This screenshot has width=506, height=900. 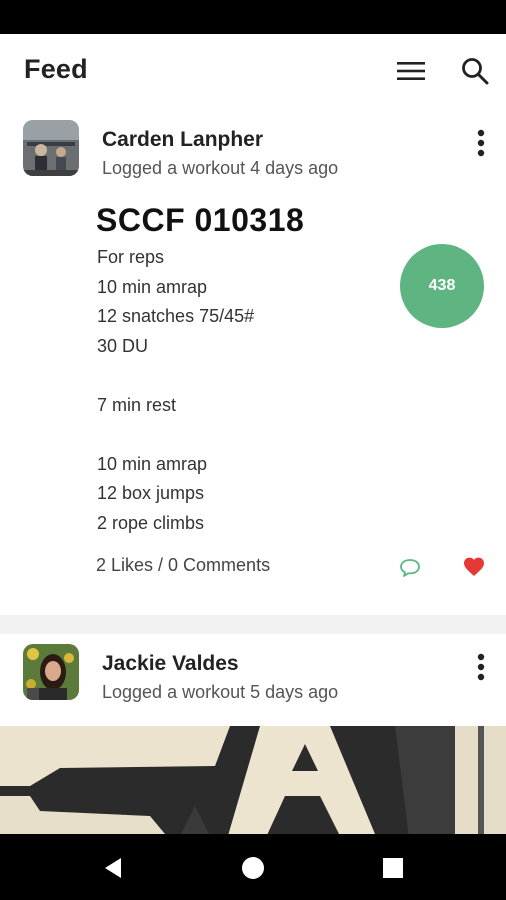 I want to click on likes-comments-count: 2 Likes / 0 Comments, so click(x=183, y=565).